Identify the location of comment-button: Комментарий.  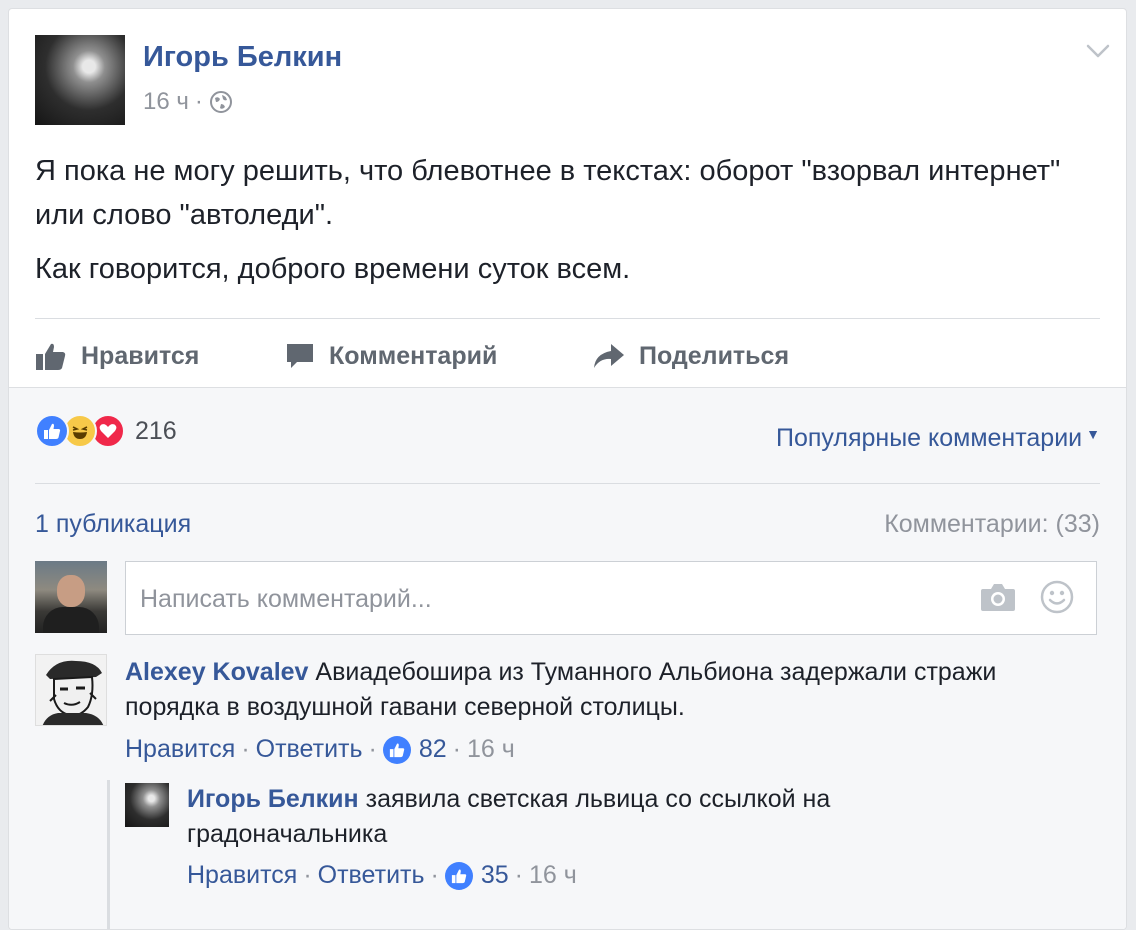
(439, 356).